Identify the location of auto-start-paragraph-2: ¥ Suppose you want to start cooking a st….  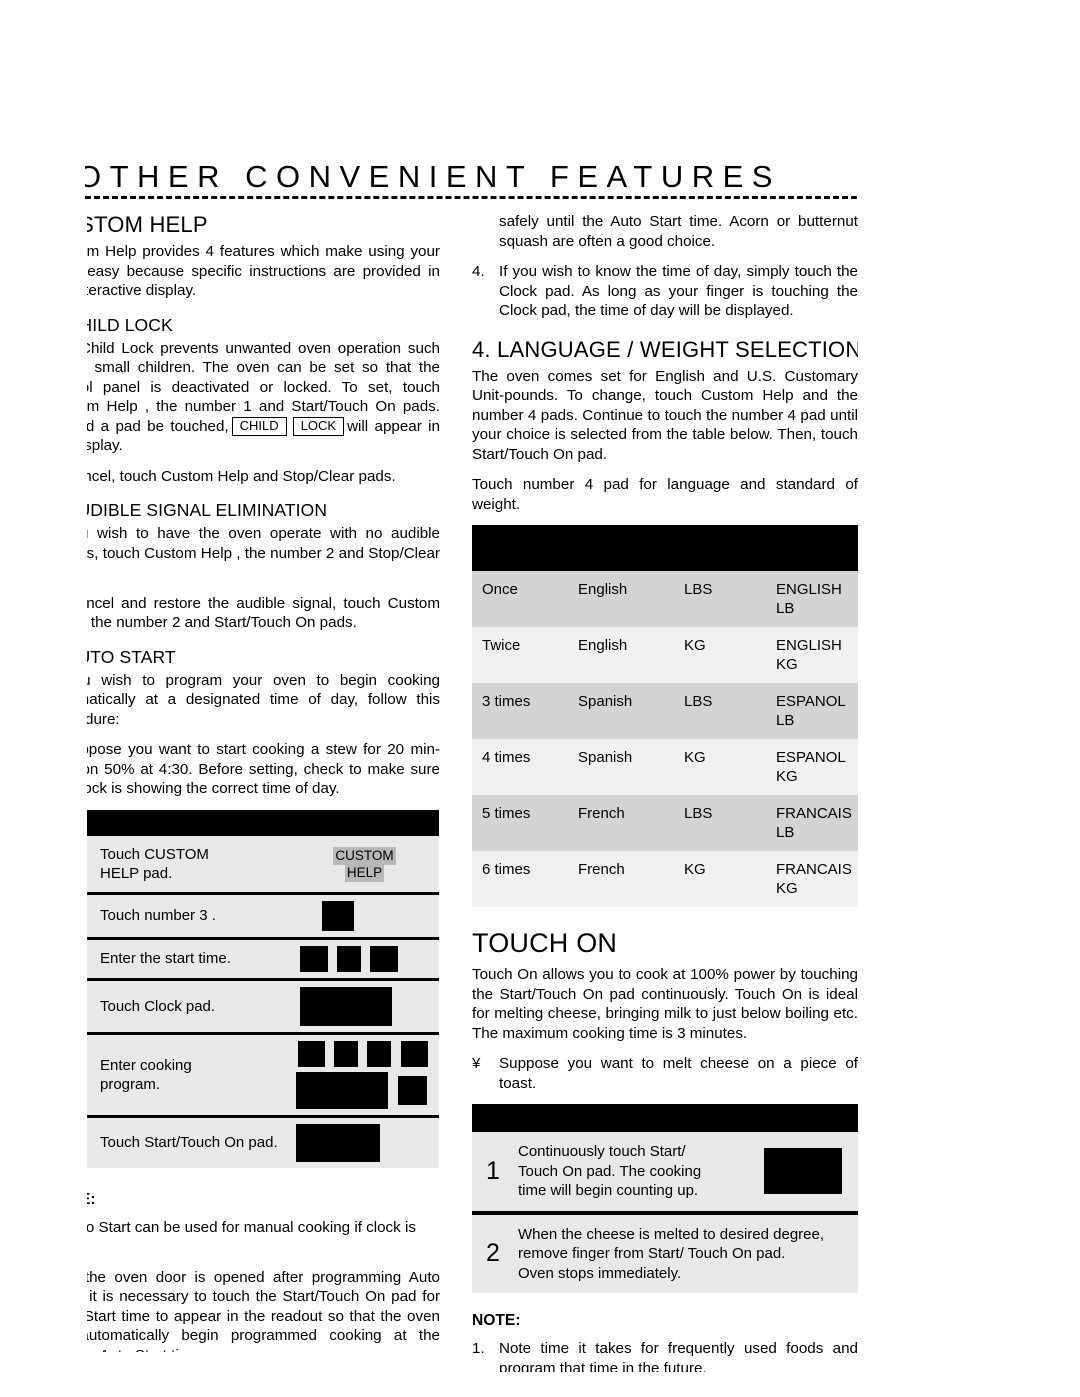
(263, 769).